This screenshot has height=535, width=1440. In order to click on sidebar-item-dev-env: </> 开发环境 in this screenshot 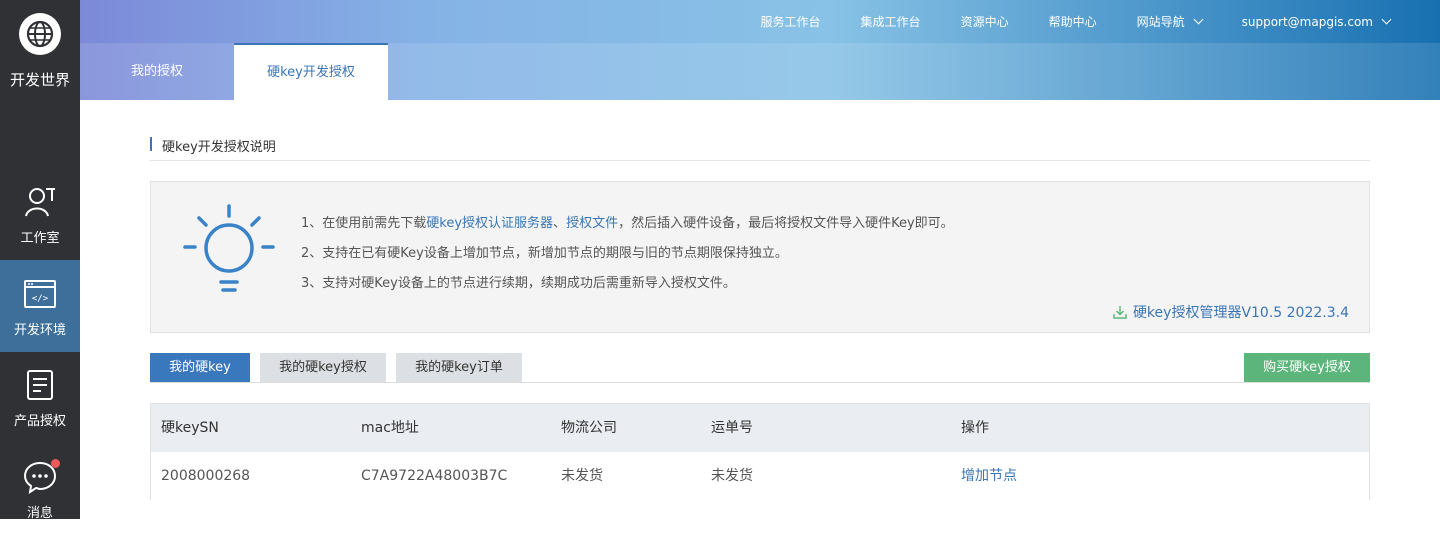, I will do `click(40, 306)`.